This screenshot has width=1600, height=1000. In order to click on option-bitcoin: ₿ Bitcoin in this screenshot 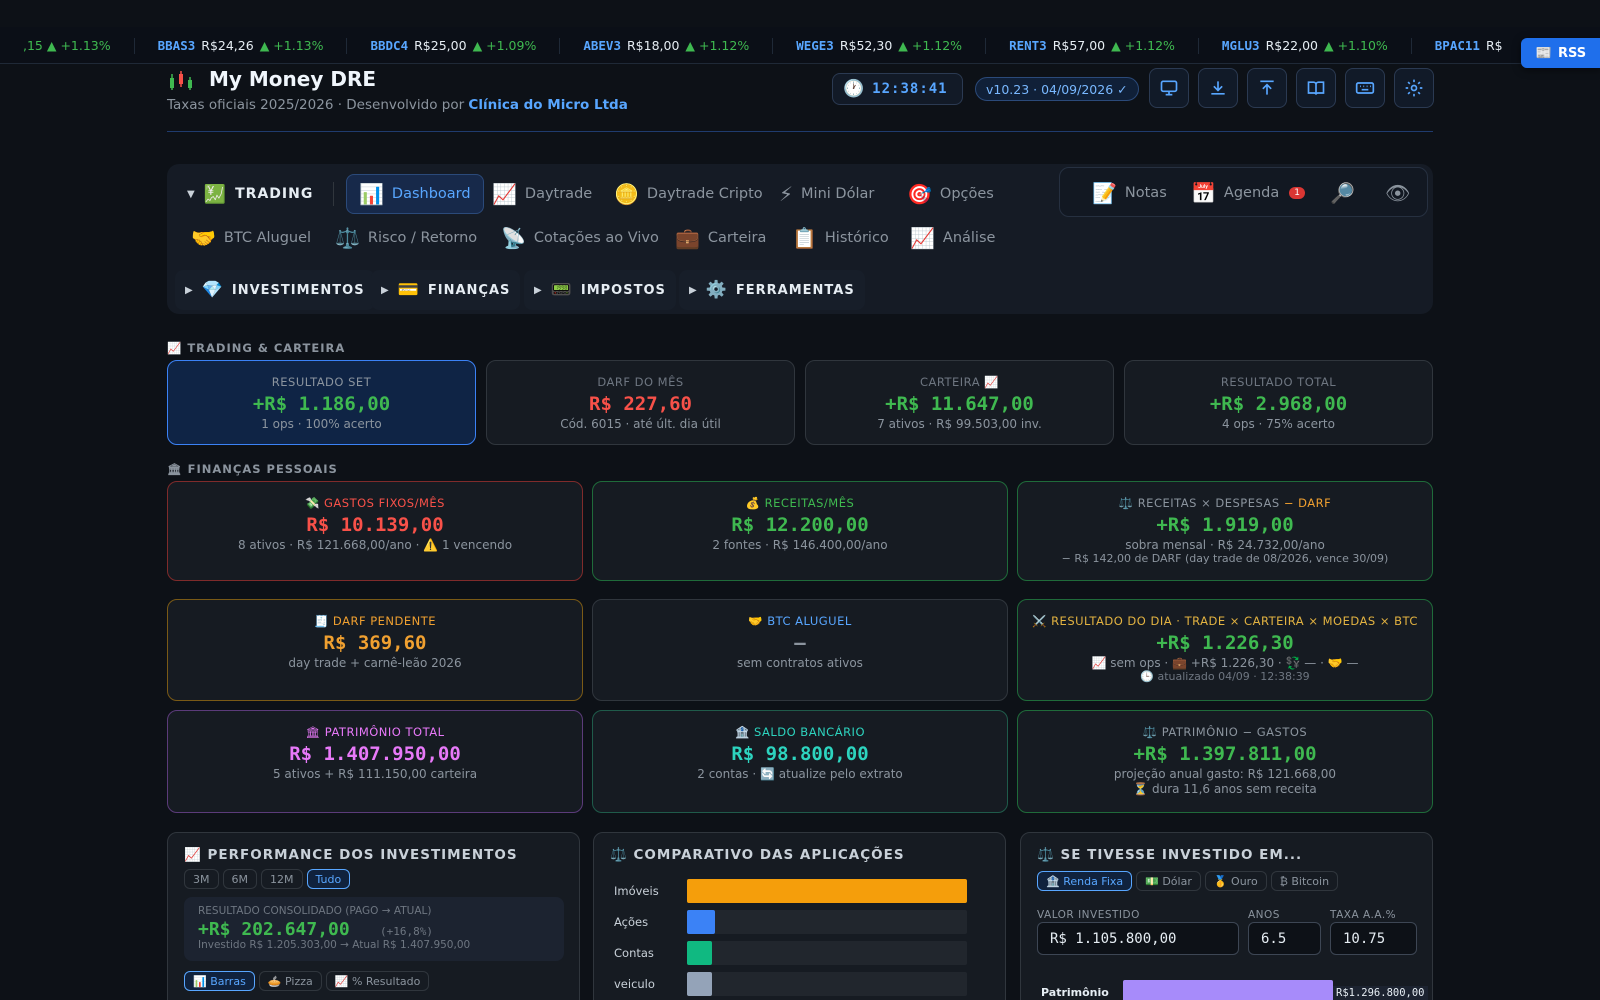, I will do `click(1304, 881)`.